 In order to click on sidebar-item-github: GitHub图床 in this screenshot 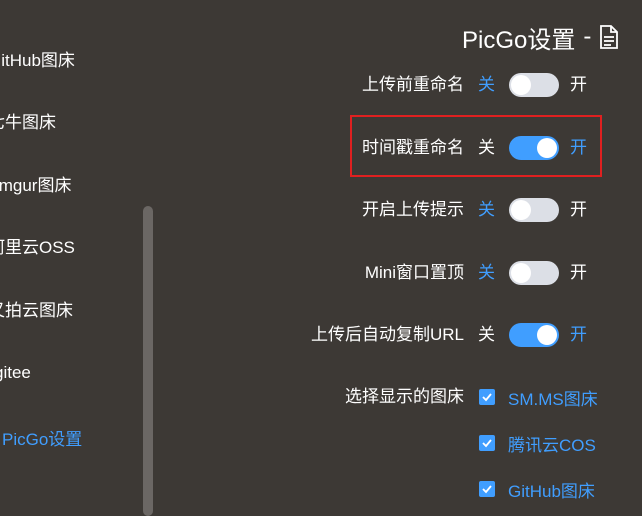, I will do `click(37, 61)`.